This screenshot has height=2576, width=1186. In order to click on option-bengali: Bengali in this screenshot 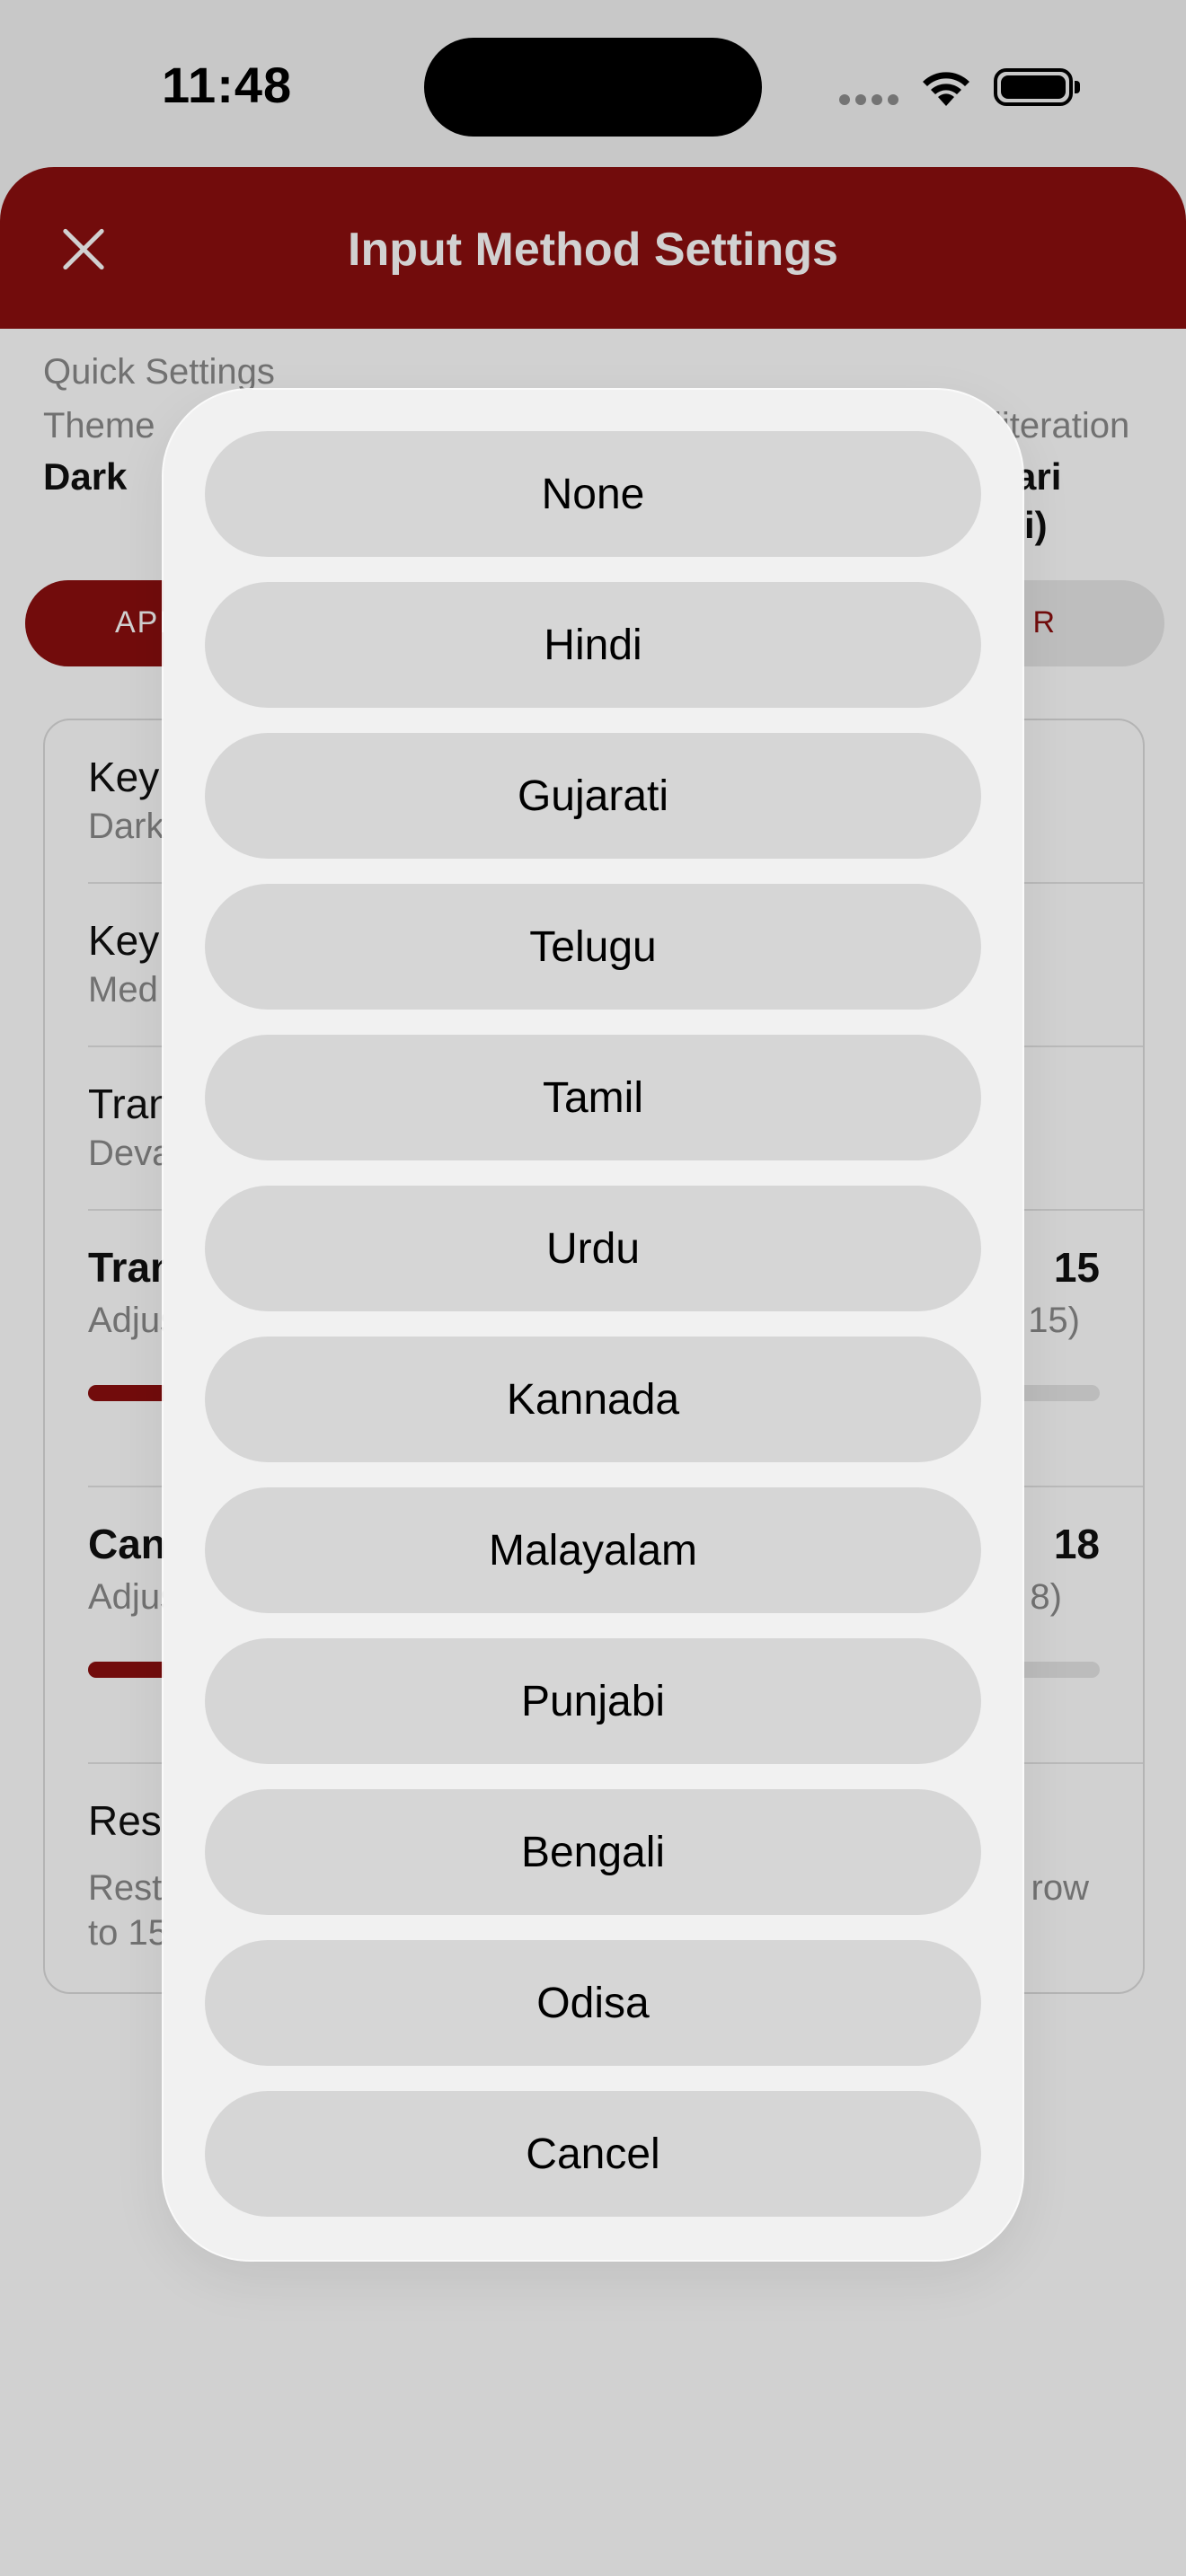, I will do `click(593, 1852)`.